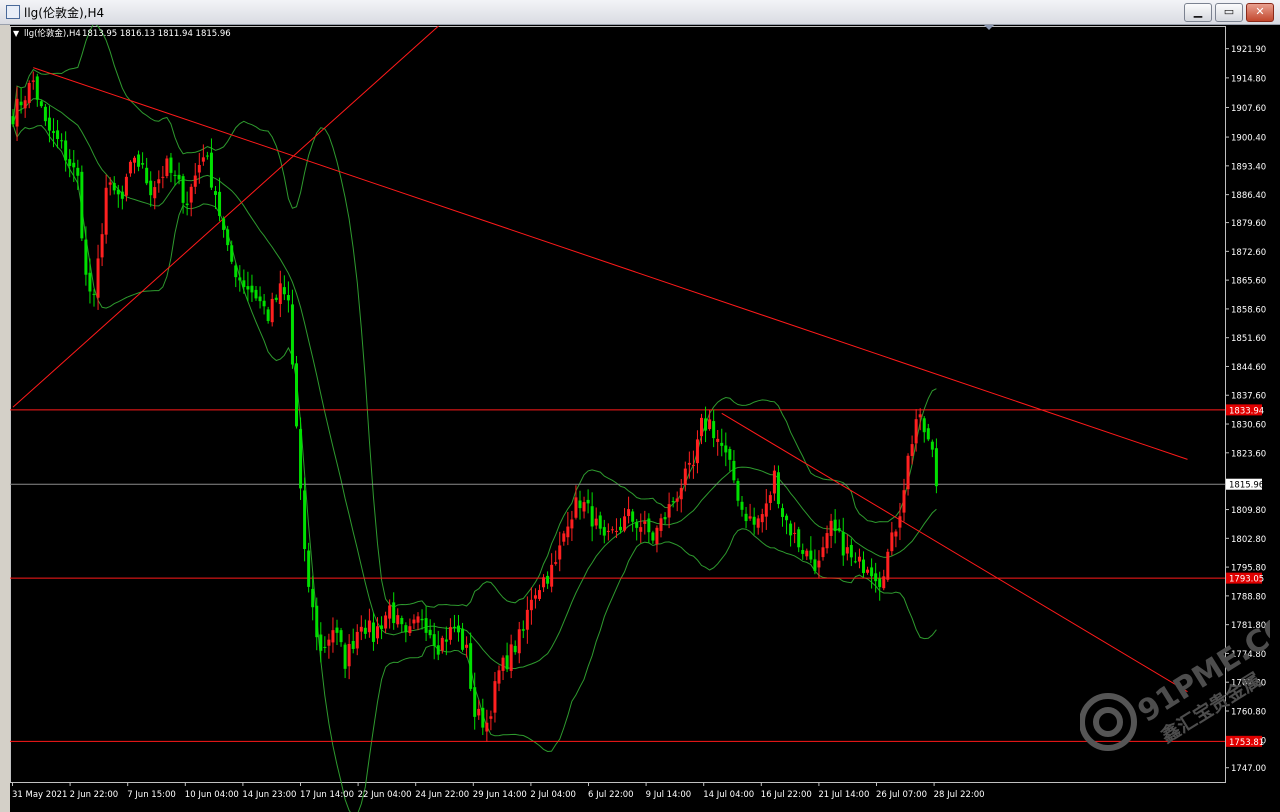 The height and width of the screenshot is (812, 1280). I want to click on restore-button: ▭, so click(1229, 12).